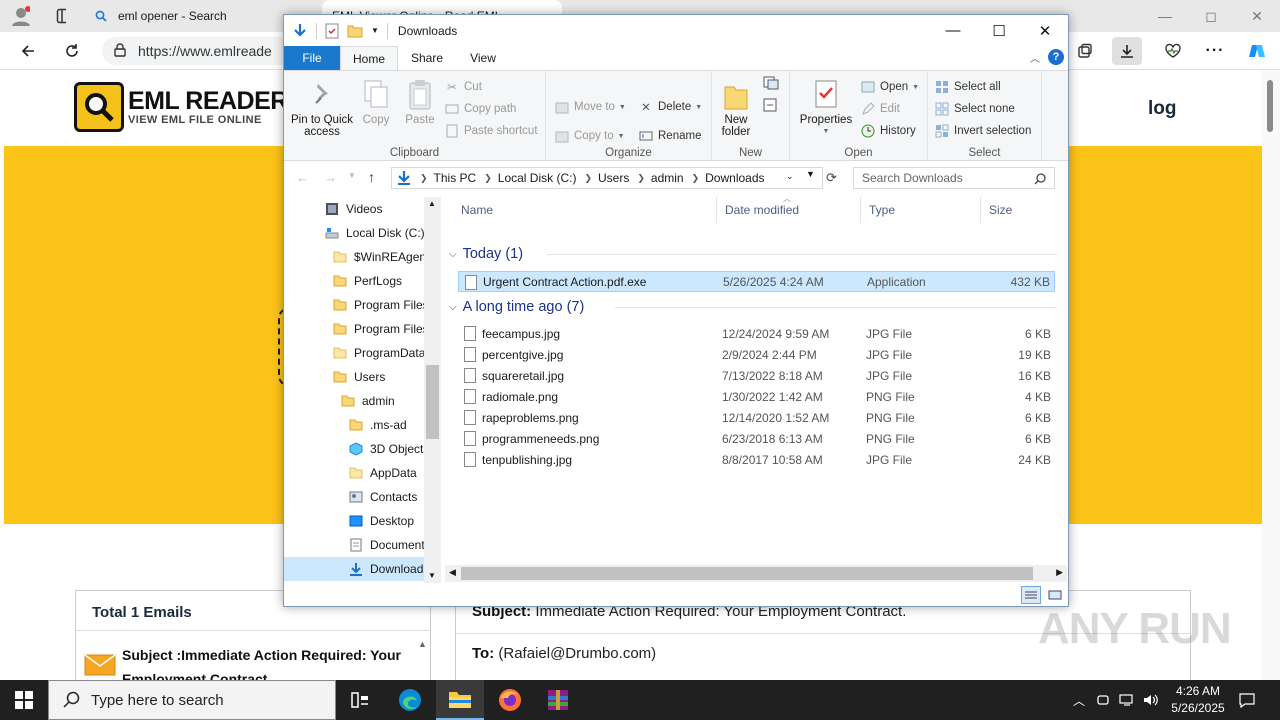 The image size is (1280, 720). Describe the element at coordinates (753, 307) in the screenshot. I see `group-header-long-ago: ⌵ A long time ago (7)` at that location.